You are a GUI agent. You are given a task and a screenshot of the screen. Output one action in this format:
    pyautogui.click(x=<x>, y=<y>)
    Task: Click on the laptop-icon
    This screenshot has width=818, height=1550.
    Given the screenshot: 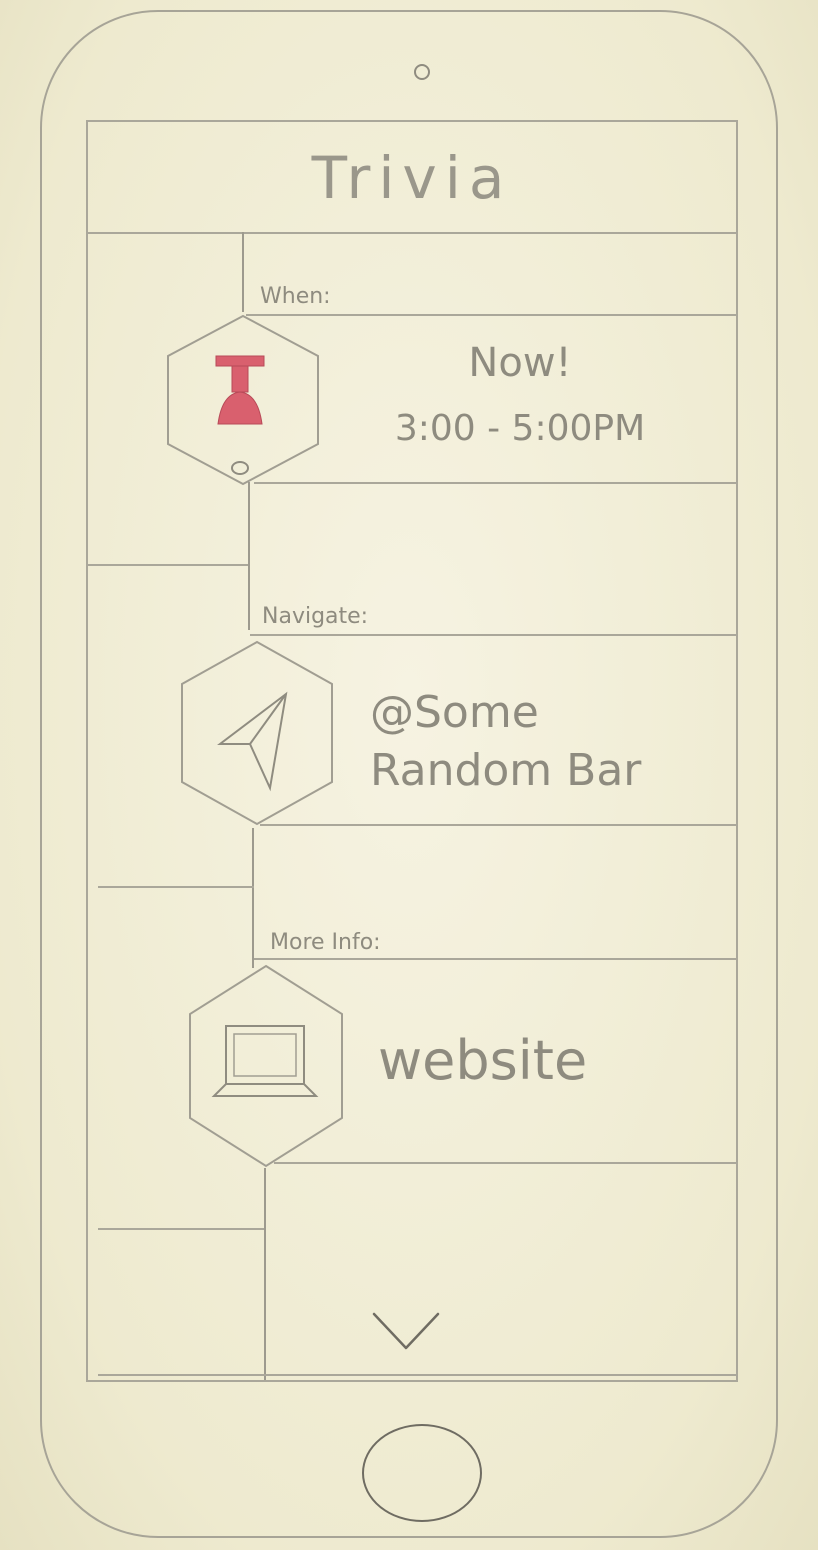 What is the action you would take?
    pyautogui.click(x=265, y=1061)
    